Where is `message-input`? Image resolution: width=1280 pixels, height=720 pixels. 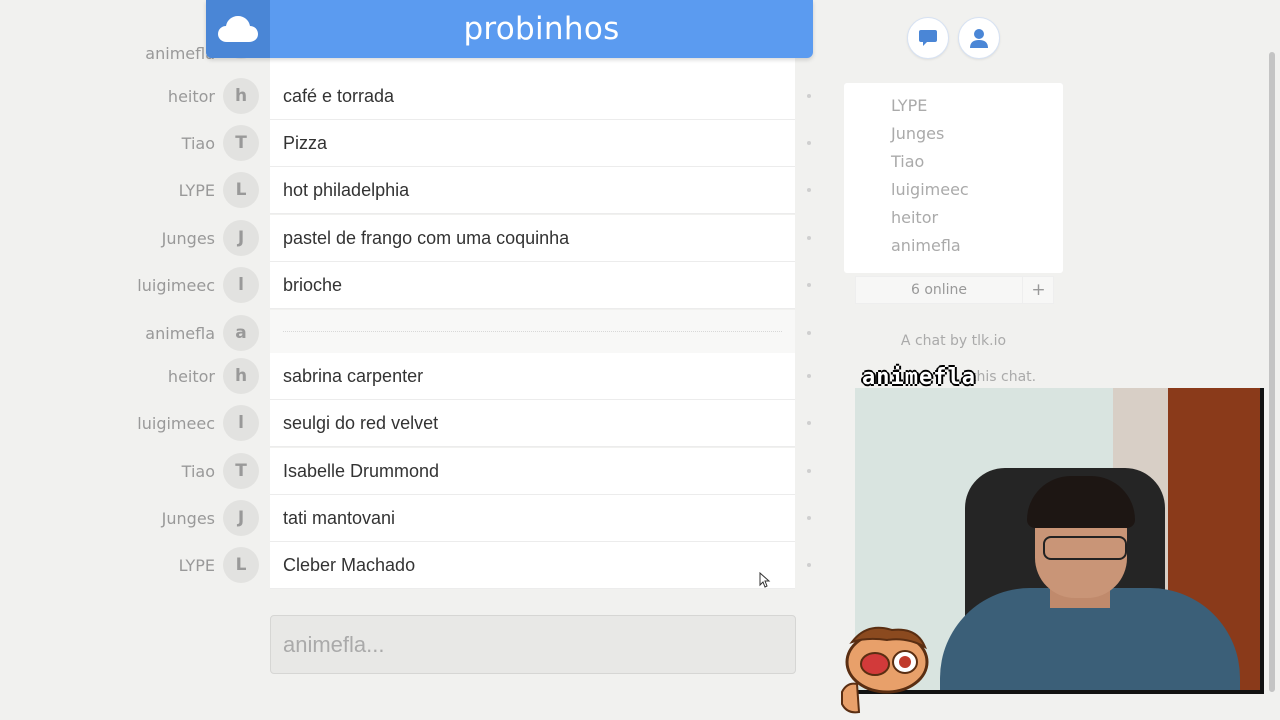
message-input is located at coordinates (533, 644).